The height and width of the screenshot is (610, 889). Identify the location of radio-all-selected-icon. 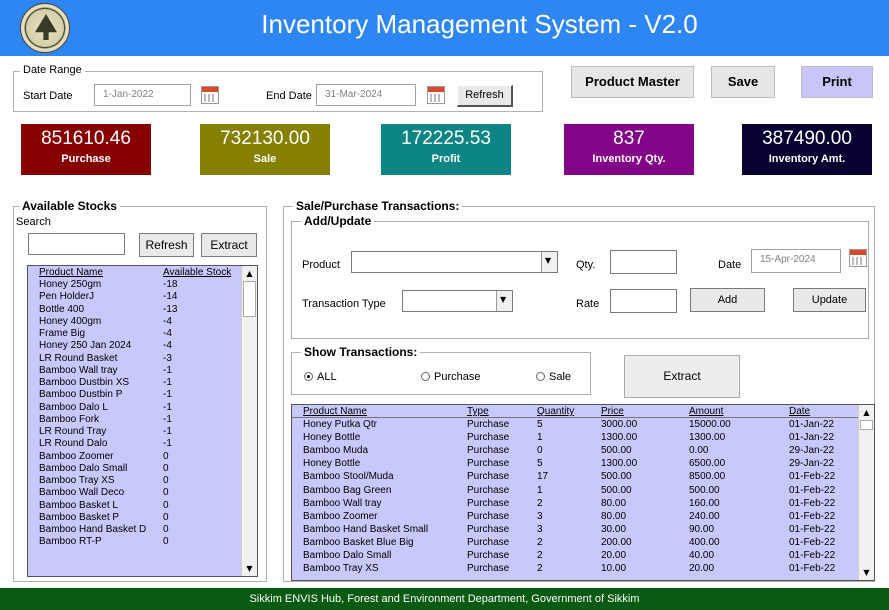
(308, 376).